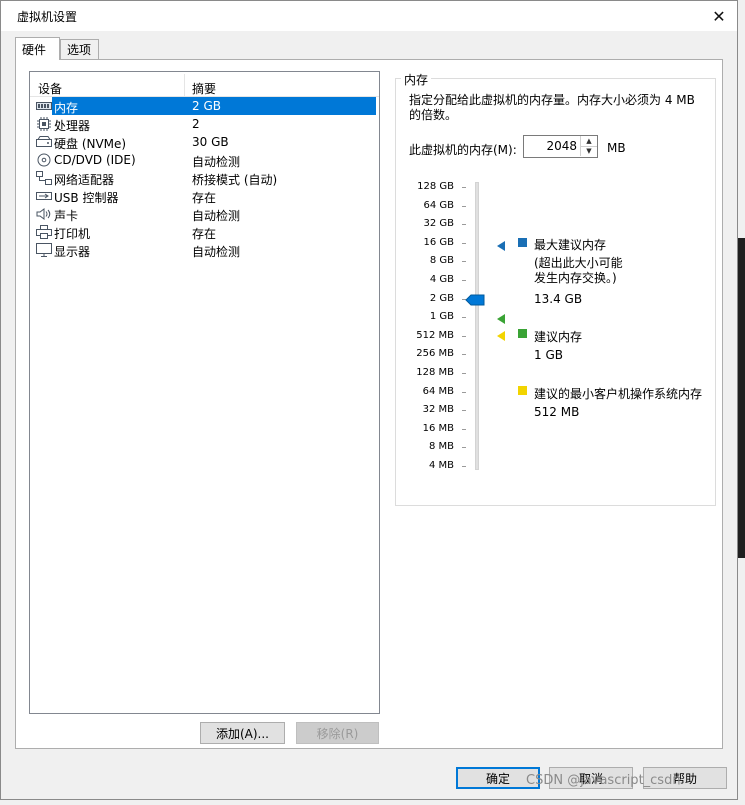  Describe the element at coordinates (44, 106) in the screenshot. I see `memory-icon` at that location.